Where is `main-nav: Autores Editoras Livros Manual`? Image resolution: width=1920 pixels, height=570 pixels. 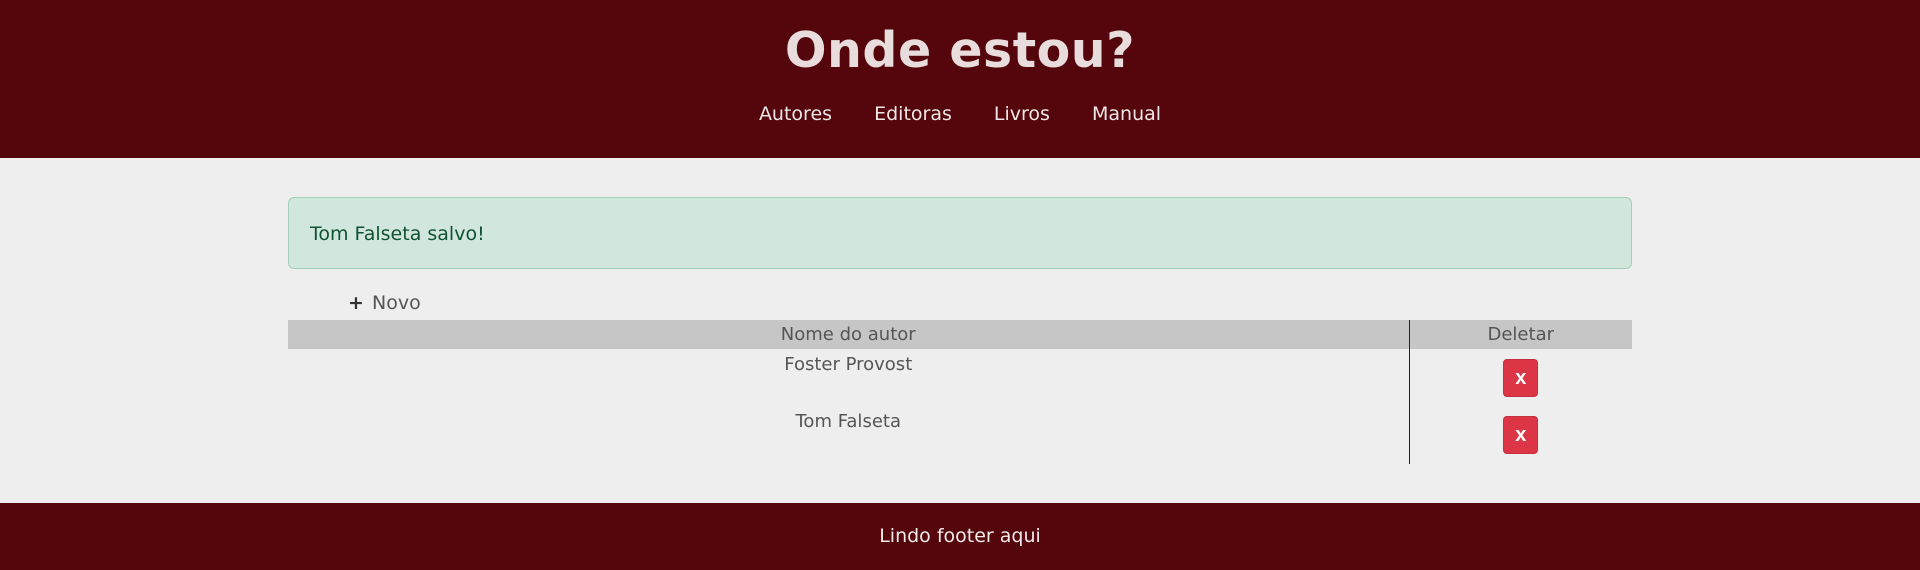 main-nav: Autores Editoras Livros Manual is located at coordinates (960, 114).